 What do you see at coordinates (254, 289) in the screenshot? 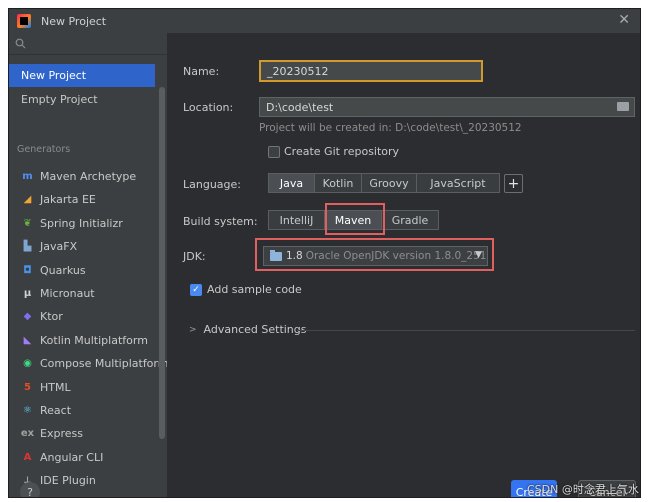
I see `sample-code-label: Add sample code` at bounding box center [254, 289].